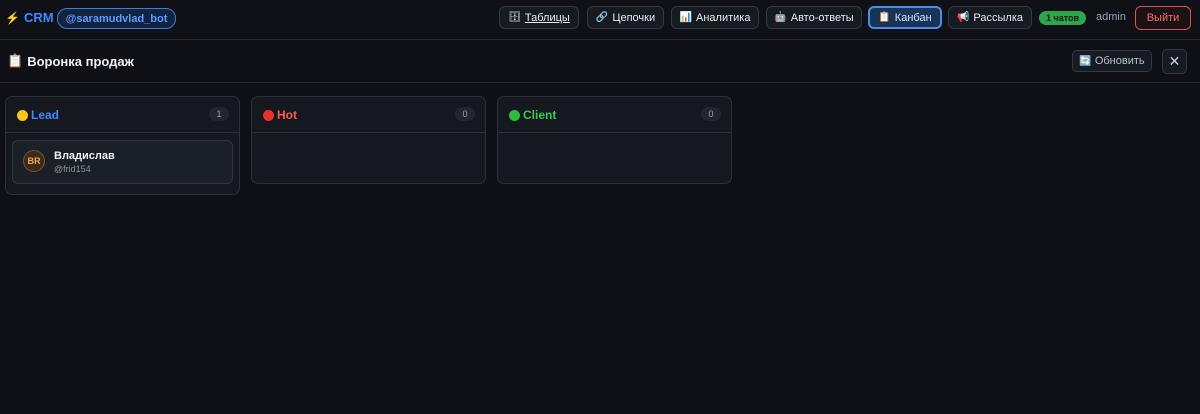 The width and height of the screenshot is (1200, 414). What do you see at coordinates (122, 115) in the screenshot?
I see `column-header: Lead 1` at bounding box center [122, 115].